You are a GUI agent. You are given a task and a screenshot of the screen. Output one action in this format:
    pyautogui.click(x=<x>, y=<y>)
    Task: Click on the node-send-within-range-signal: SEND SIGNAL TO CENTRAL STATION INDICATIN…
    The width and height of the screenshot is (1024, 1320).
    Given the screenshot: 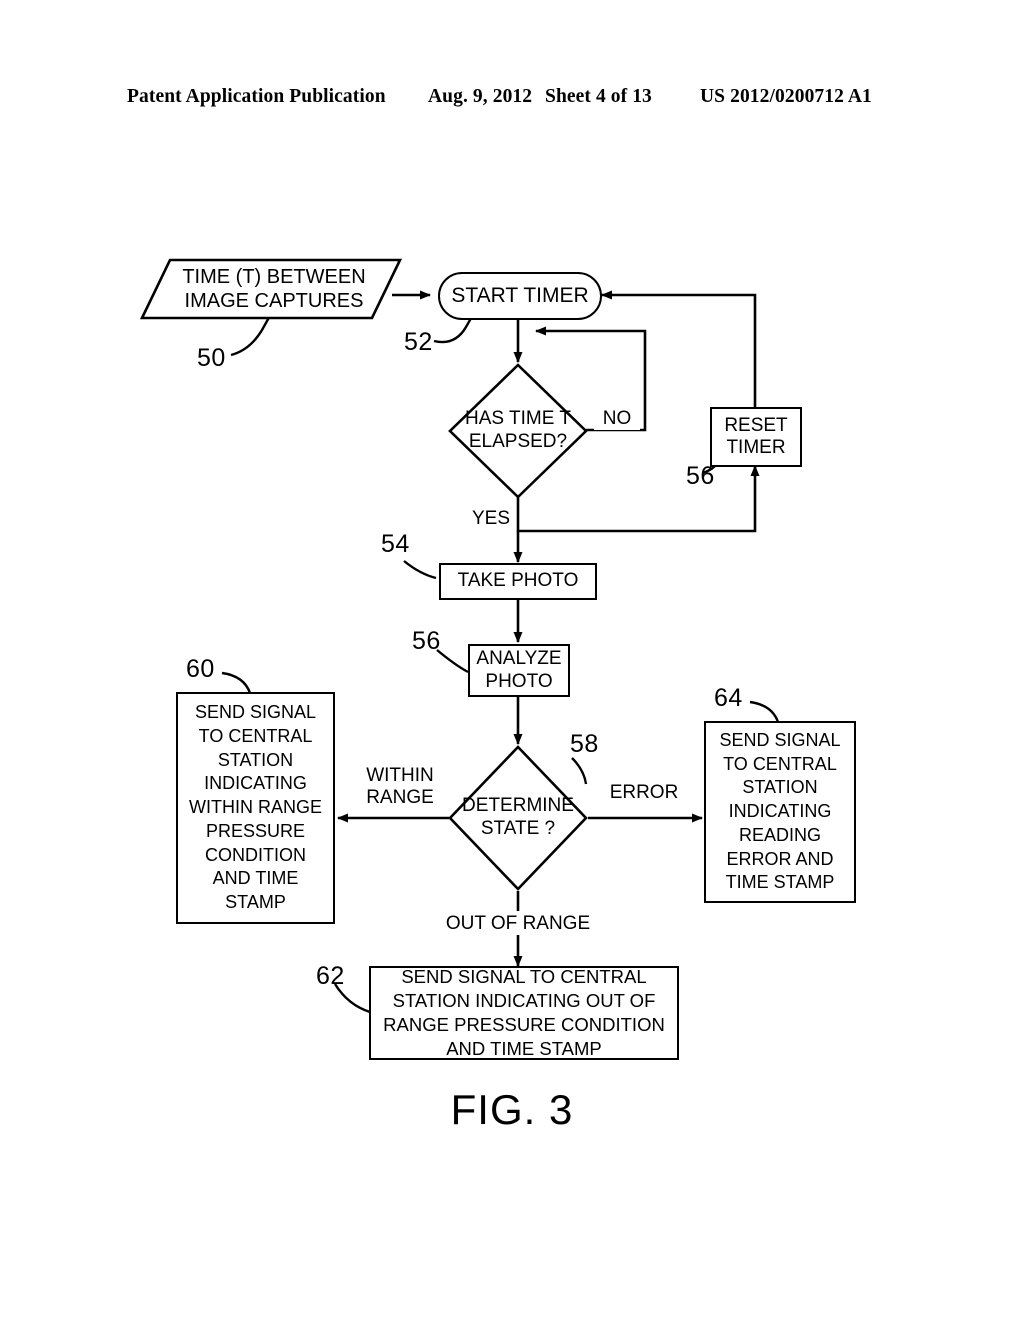 What is the action you would take?
    pyautogui.click(x=255, y=808)
    